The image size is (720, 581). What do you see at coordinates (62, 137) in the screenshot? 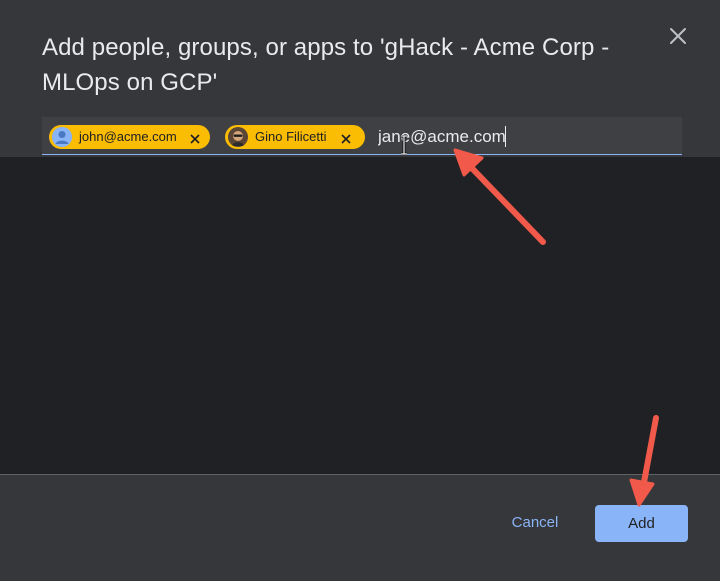
I see `person-icon` at bounding box center [62, 137].